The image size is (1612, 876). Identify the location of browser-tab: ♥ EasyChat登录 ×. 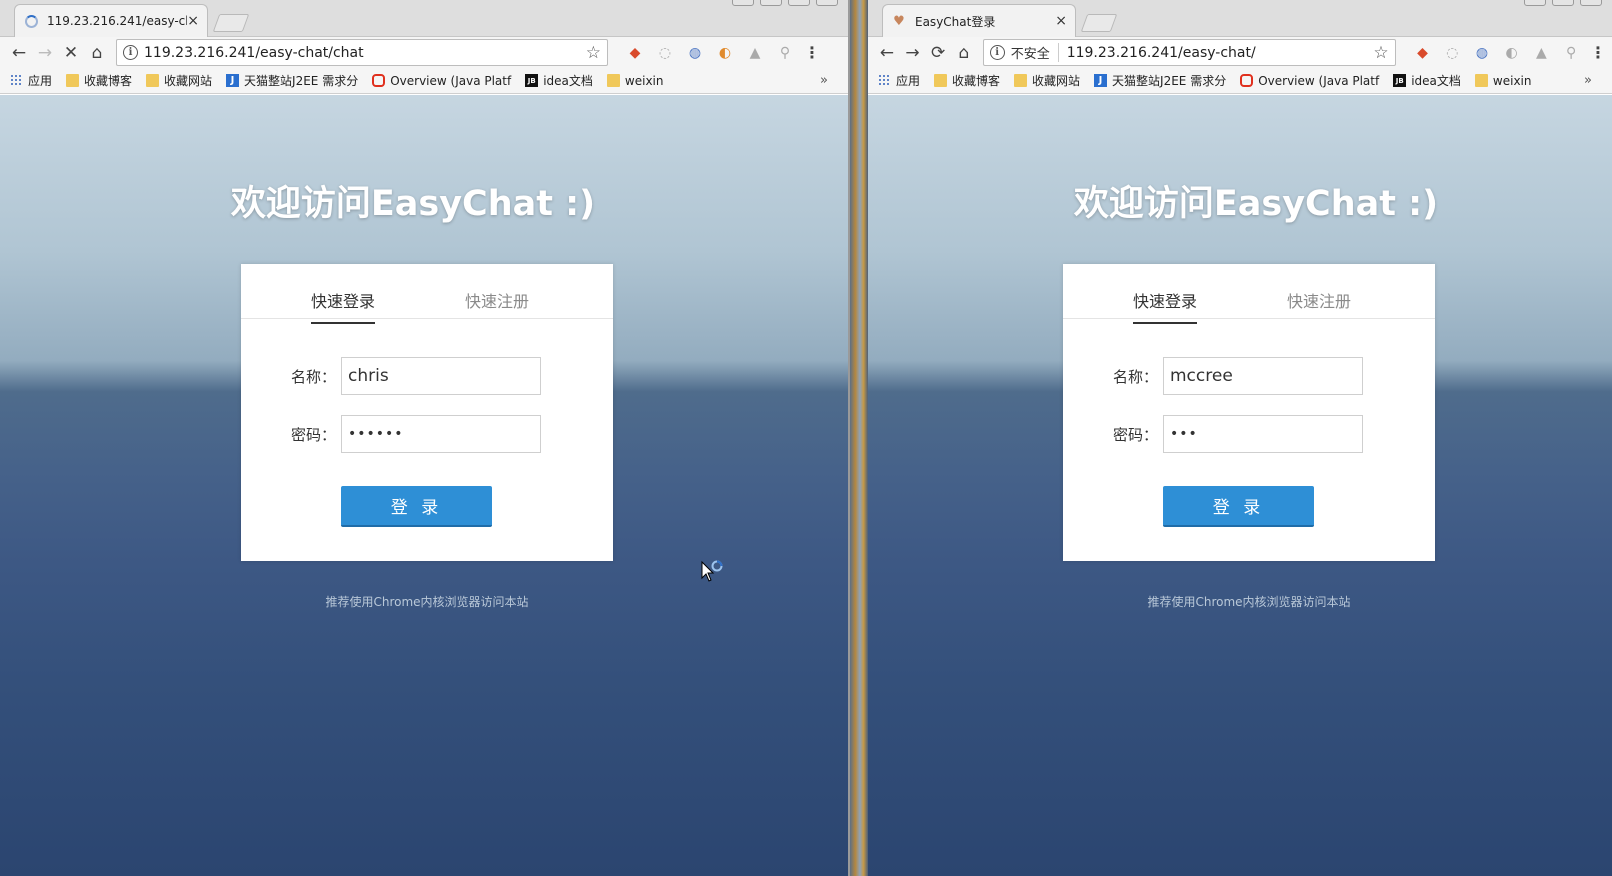
(979, 20).